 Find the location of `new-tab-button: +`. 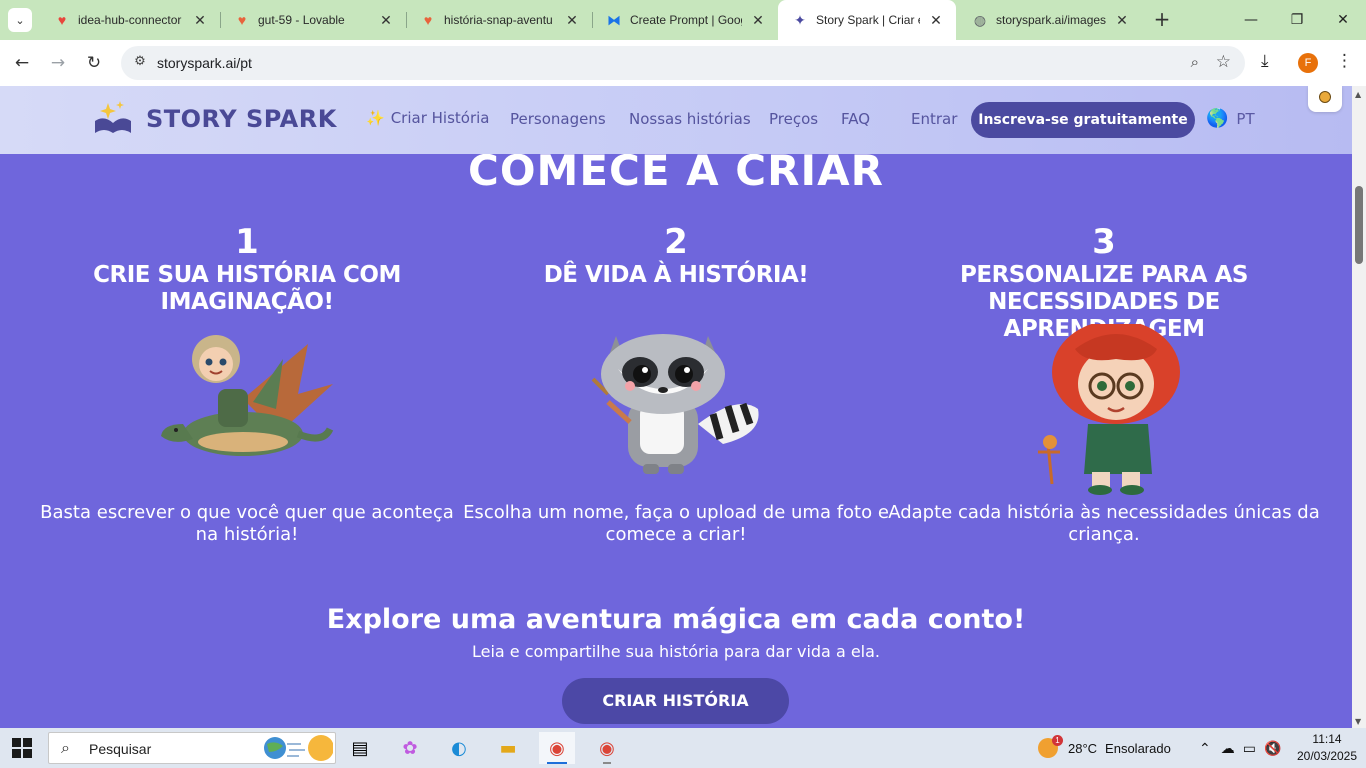

new-tab-button: + is located at coordinates (1162, 20).